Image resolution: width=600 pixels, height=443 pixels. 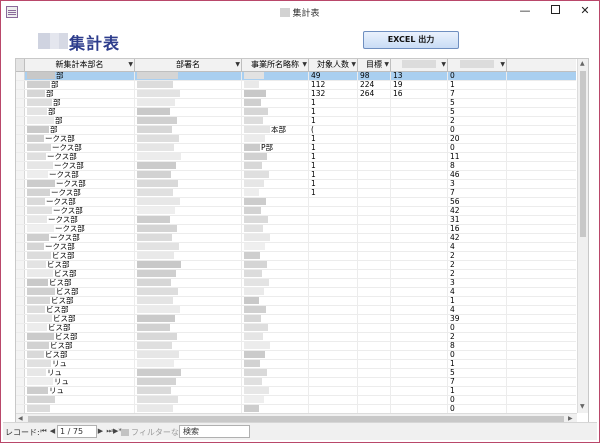 What do you see at coordinates (334, 94) in the screenshot?
I see `table-cell-count: 132` at bounding box center [334, 94].